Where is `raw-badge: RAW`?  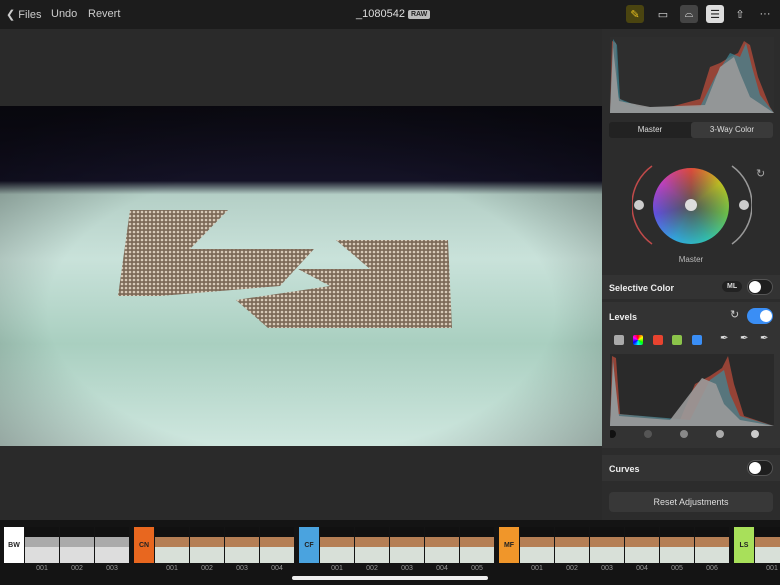
raw-badge: RAW is located at coordinates (419, 14).